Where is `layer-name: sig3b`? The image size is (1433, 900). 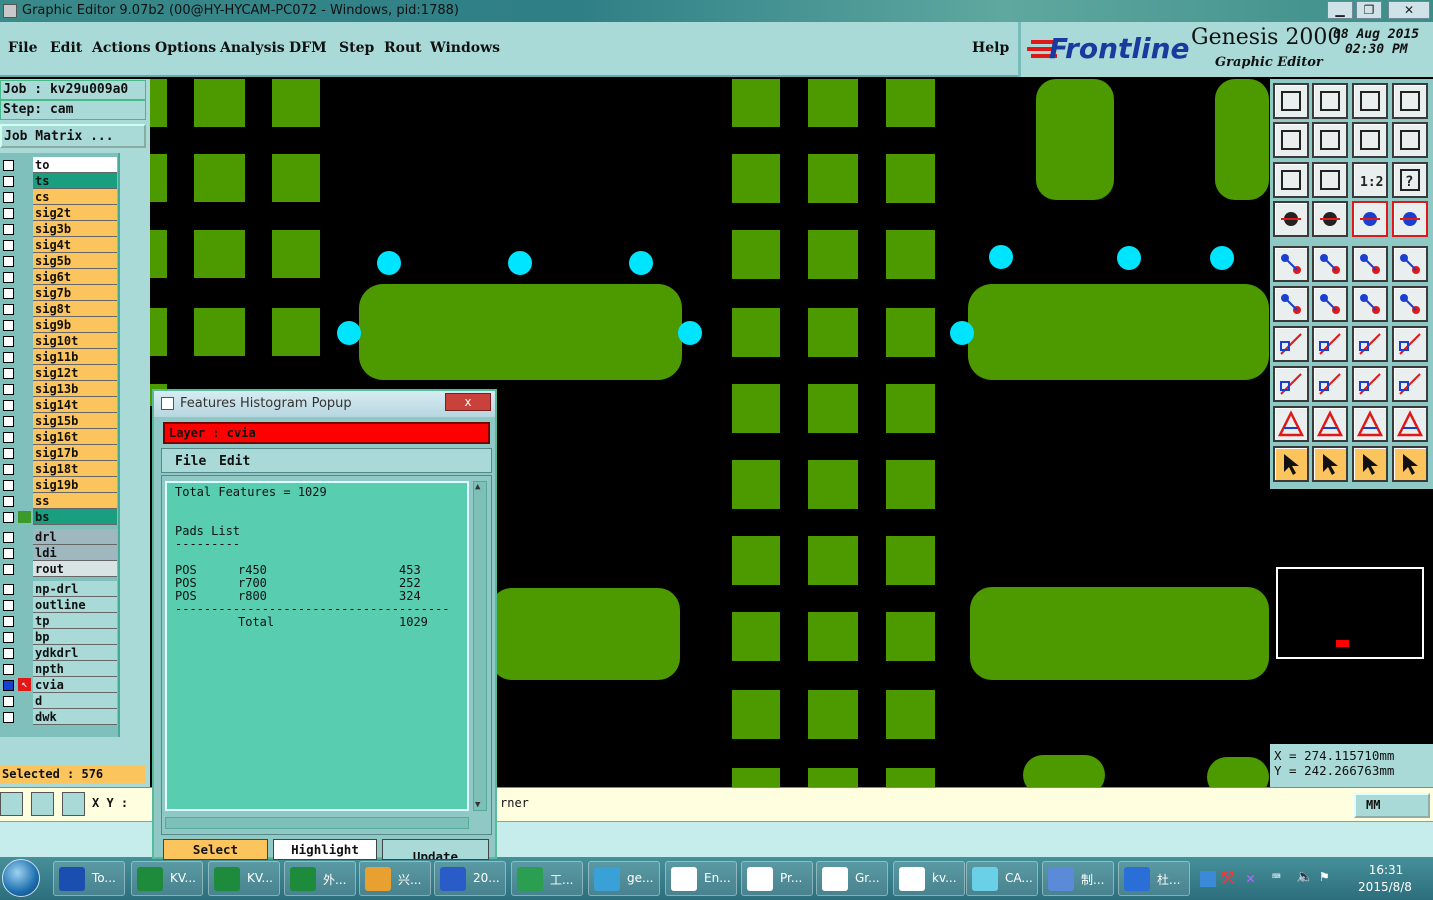 layer-name: sig3b is located at coordinates (75, 229).